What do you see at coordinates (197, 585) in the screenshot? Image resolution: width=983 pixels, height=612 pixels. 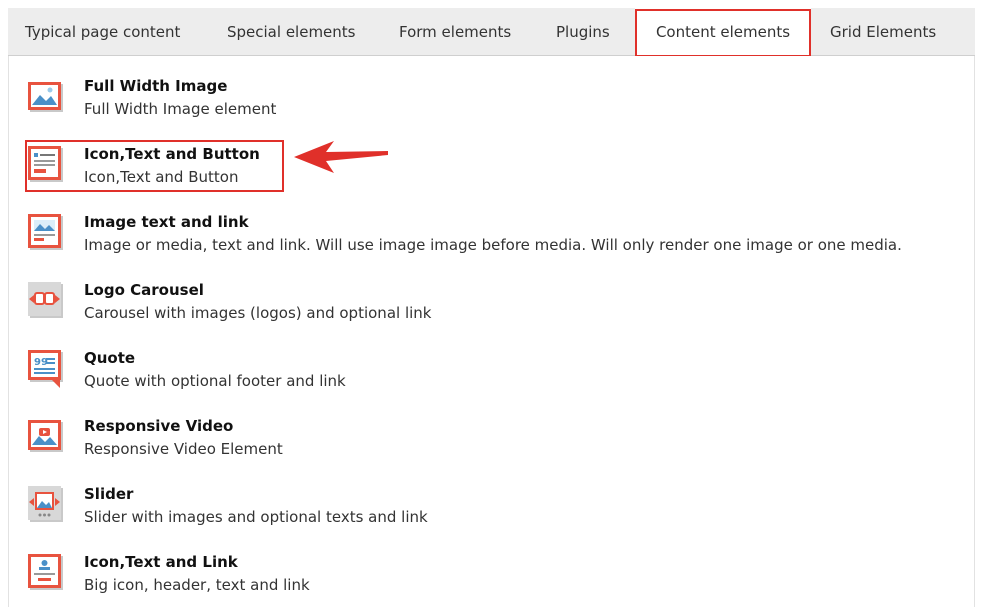 I see `item-description: Big icon, header, text and link` at bounding box center [197, 585].